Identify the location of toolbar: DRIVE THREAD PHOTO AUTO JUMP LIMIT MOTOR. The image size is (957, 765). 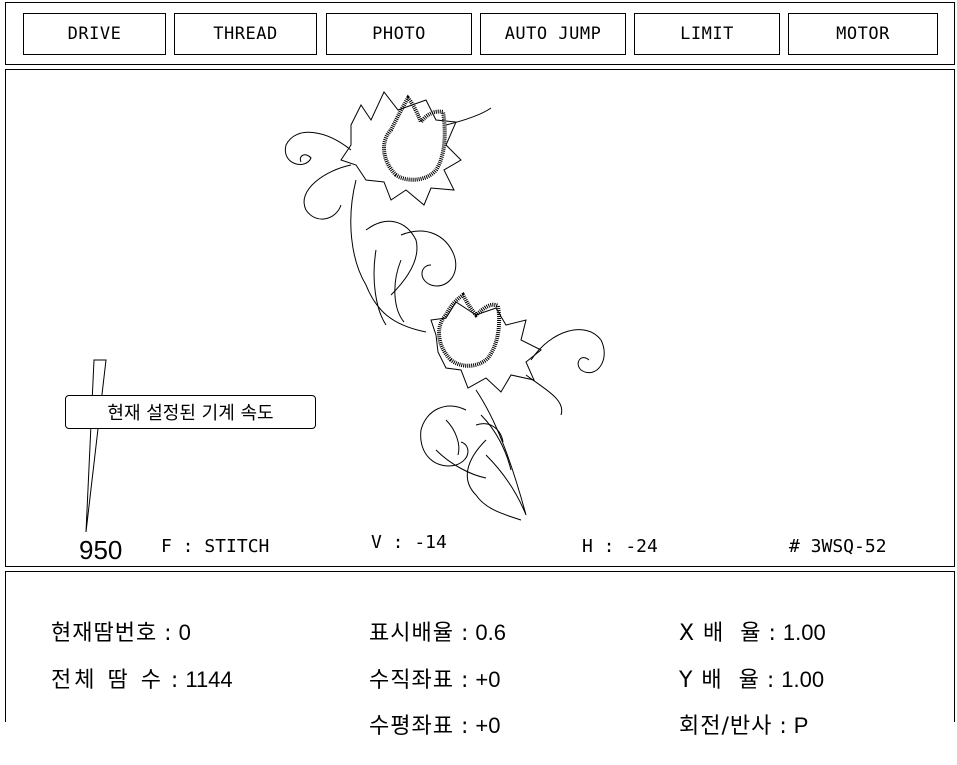
(480, 33).